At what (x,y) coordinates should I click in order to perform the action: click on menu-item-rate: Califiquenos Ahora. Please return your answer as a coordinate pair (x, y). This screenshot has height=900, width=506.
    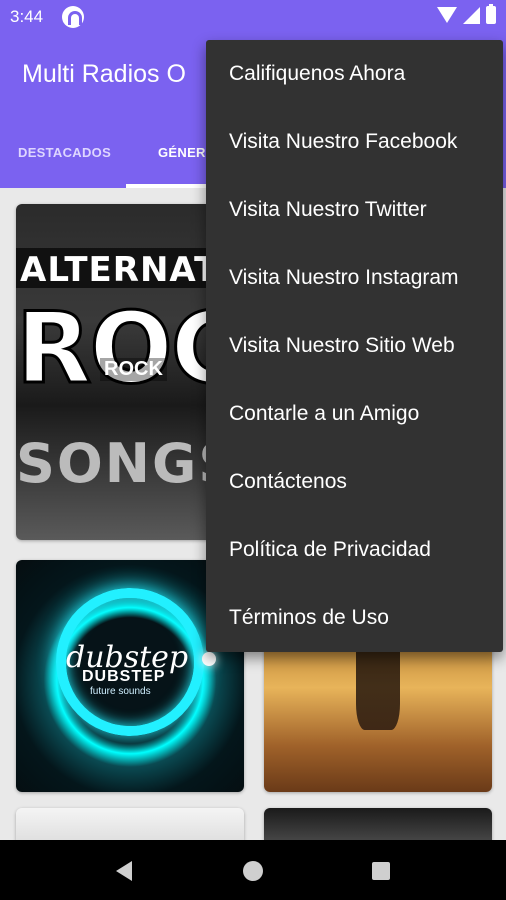
    Looking at the image, I should click on (354, 74).